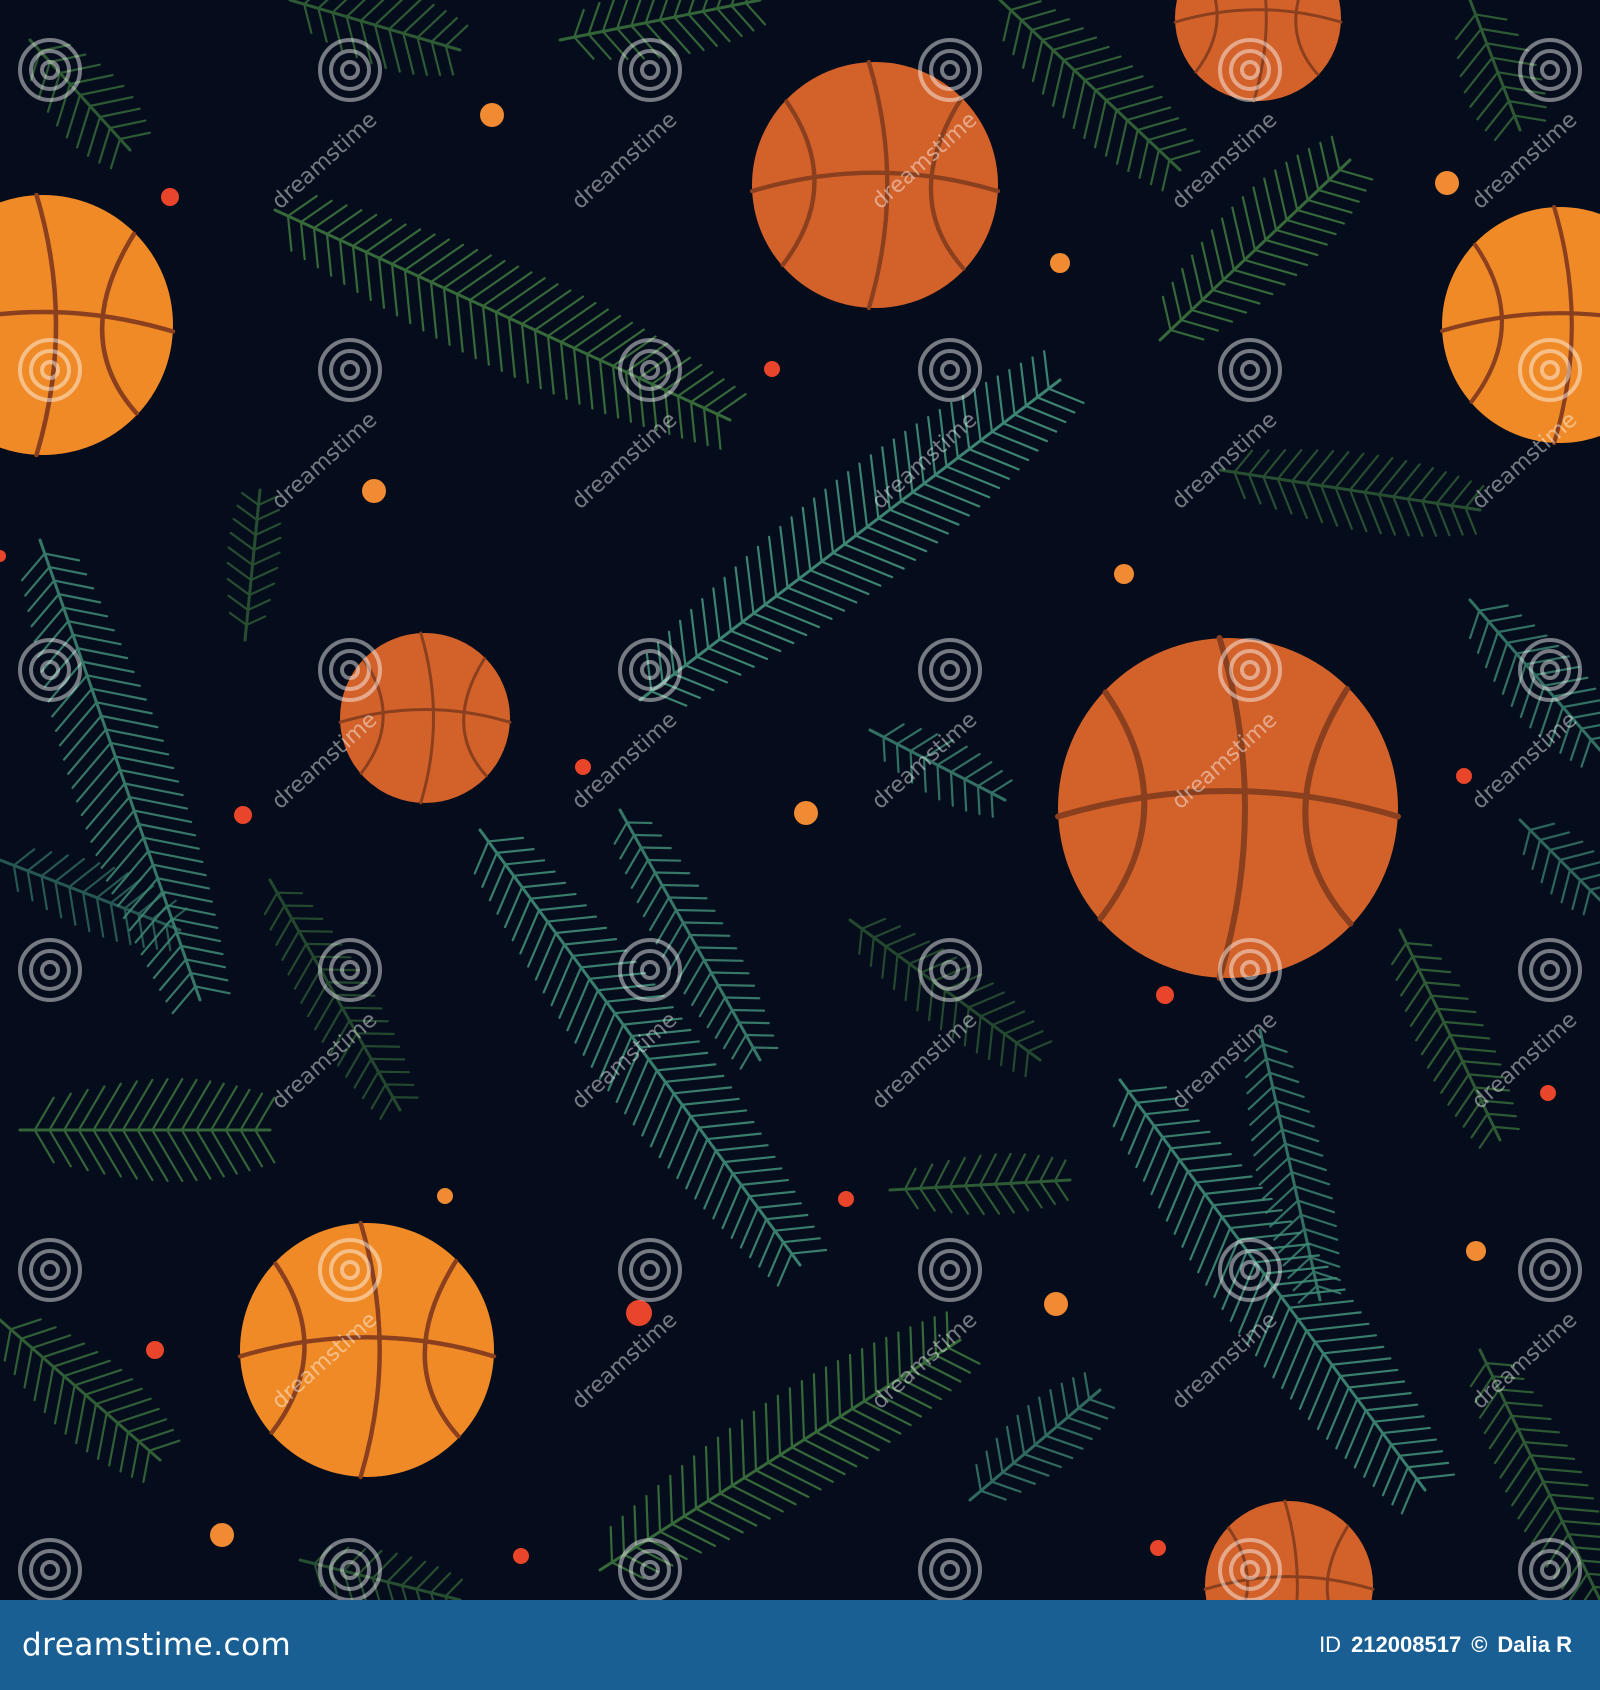 This screenshot has width=1600, height=1690. Describe the element at coordinates (157, 1645) in the screenshot. I see `footer-brand: dreamstime.com` at that location.